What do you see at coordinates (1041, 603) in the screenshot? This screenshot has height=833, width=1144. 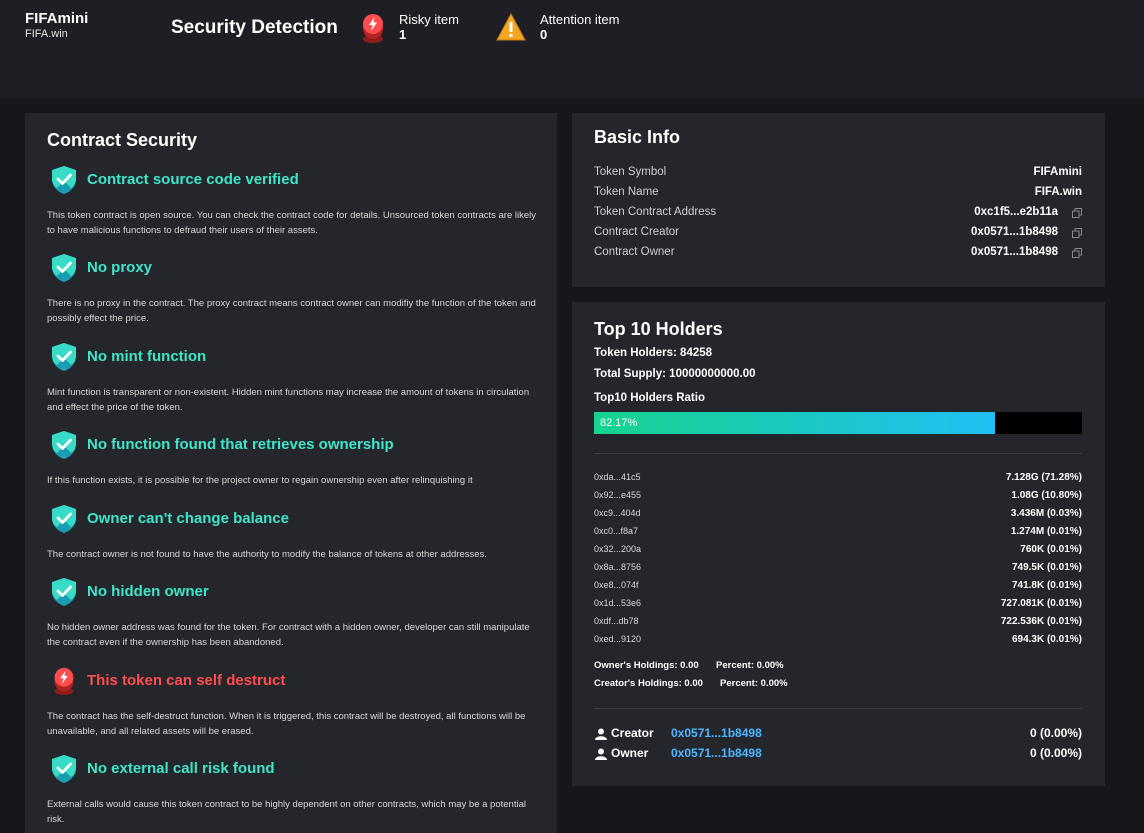 I see `holder-amount: 727.081K (0.01%)` at bounding box center [1041, 603].